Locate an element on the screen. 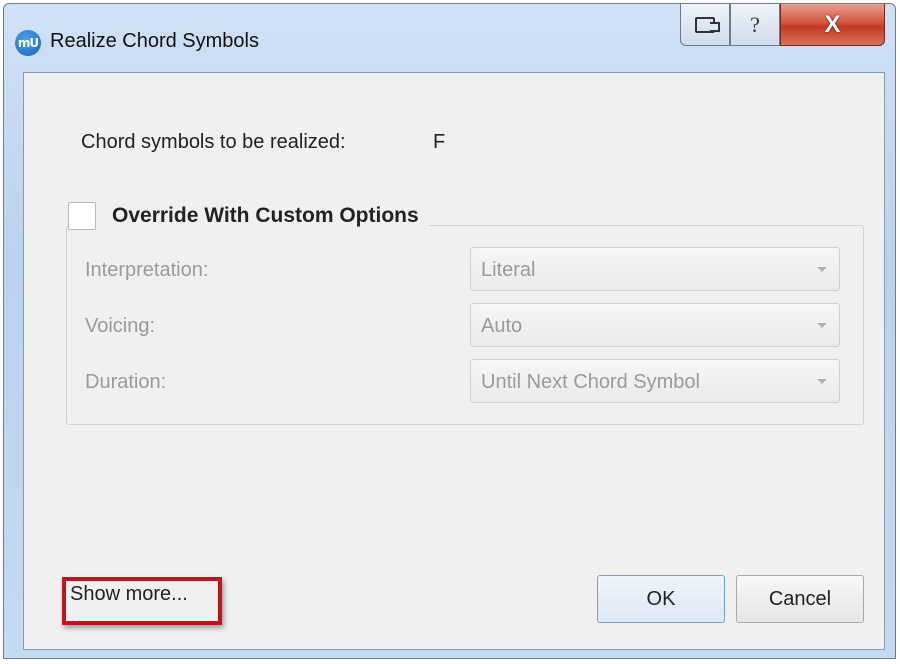 The width and height of the screenshot is (900, 664). context-button is located at coordinates (705, 25).